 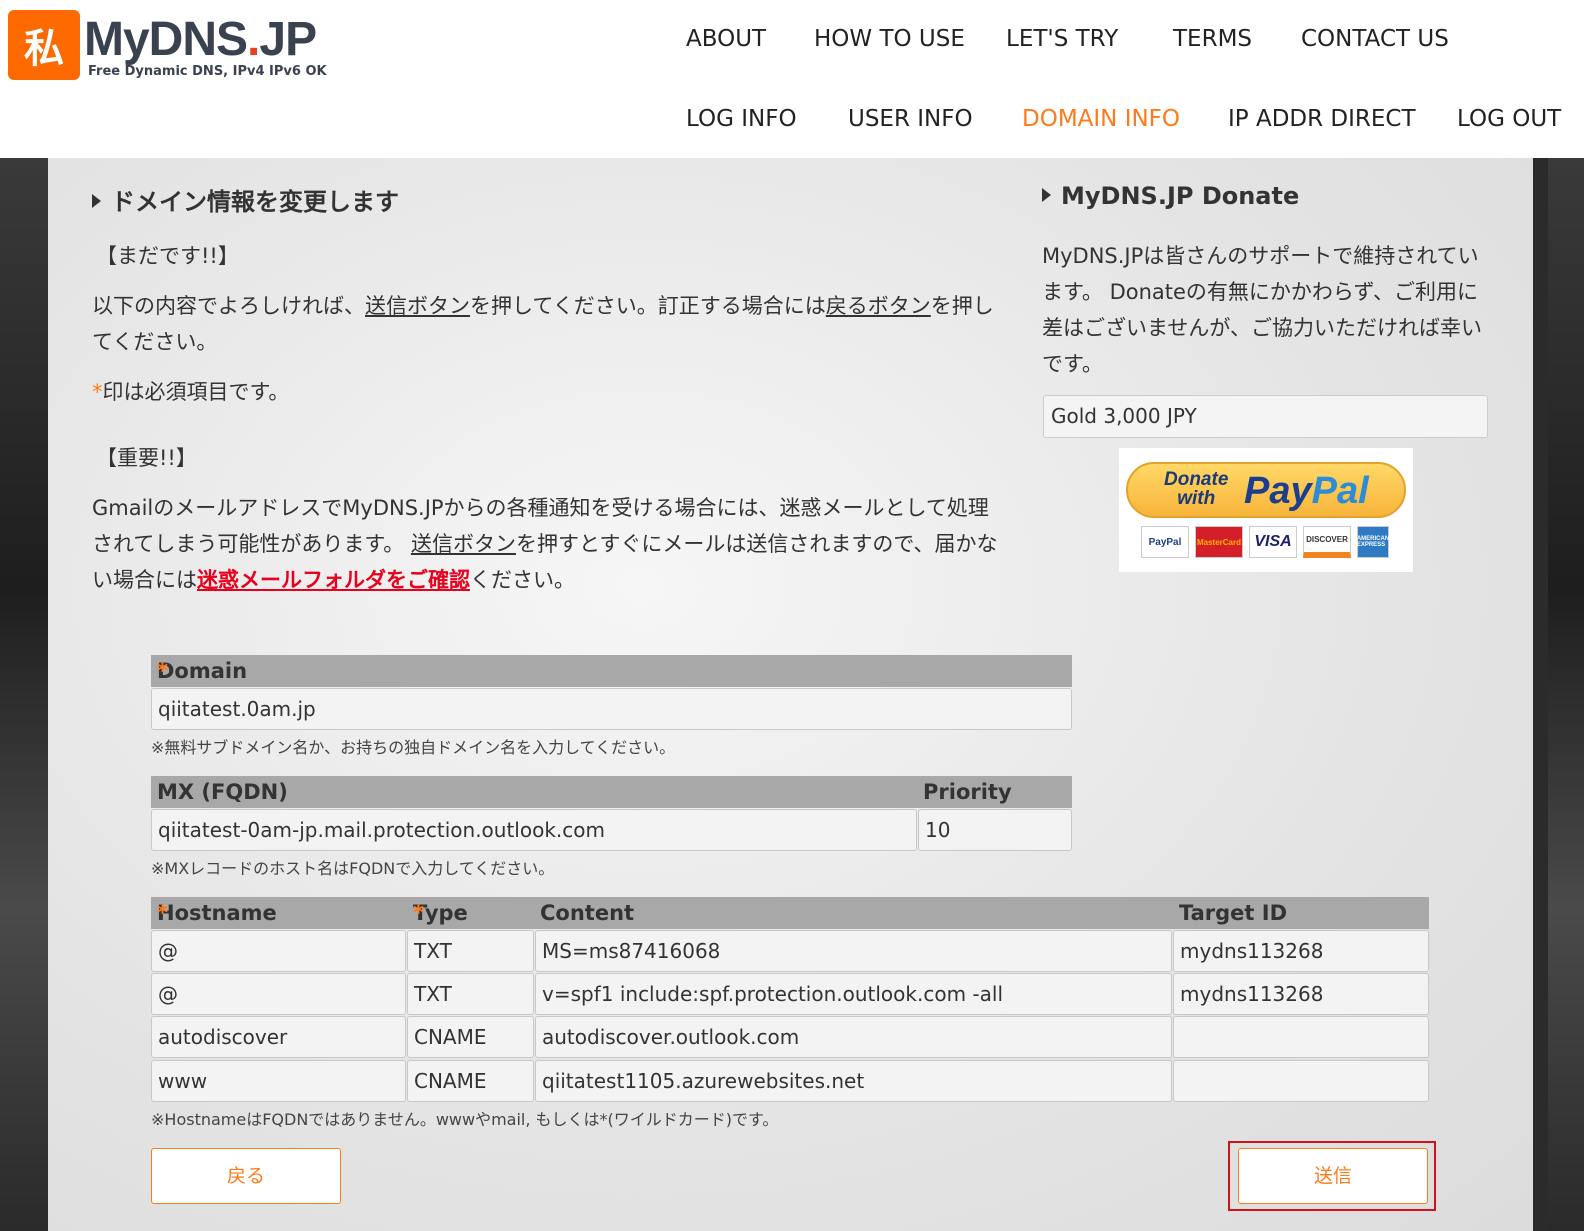 I want to click on records-header: Hostname * Type * Content Target ID, so click(x=790, y=913).